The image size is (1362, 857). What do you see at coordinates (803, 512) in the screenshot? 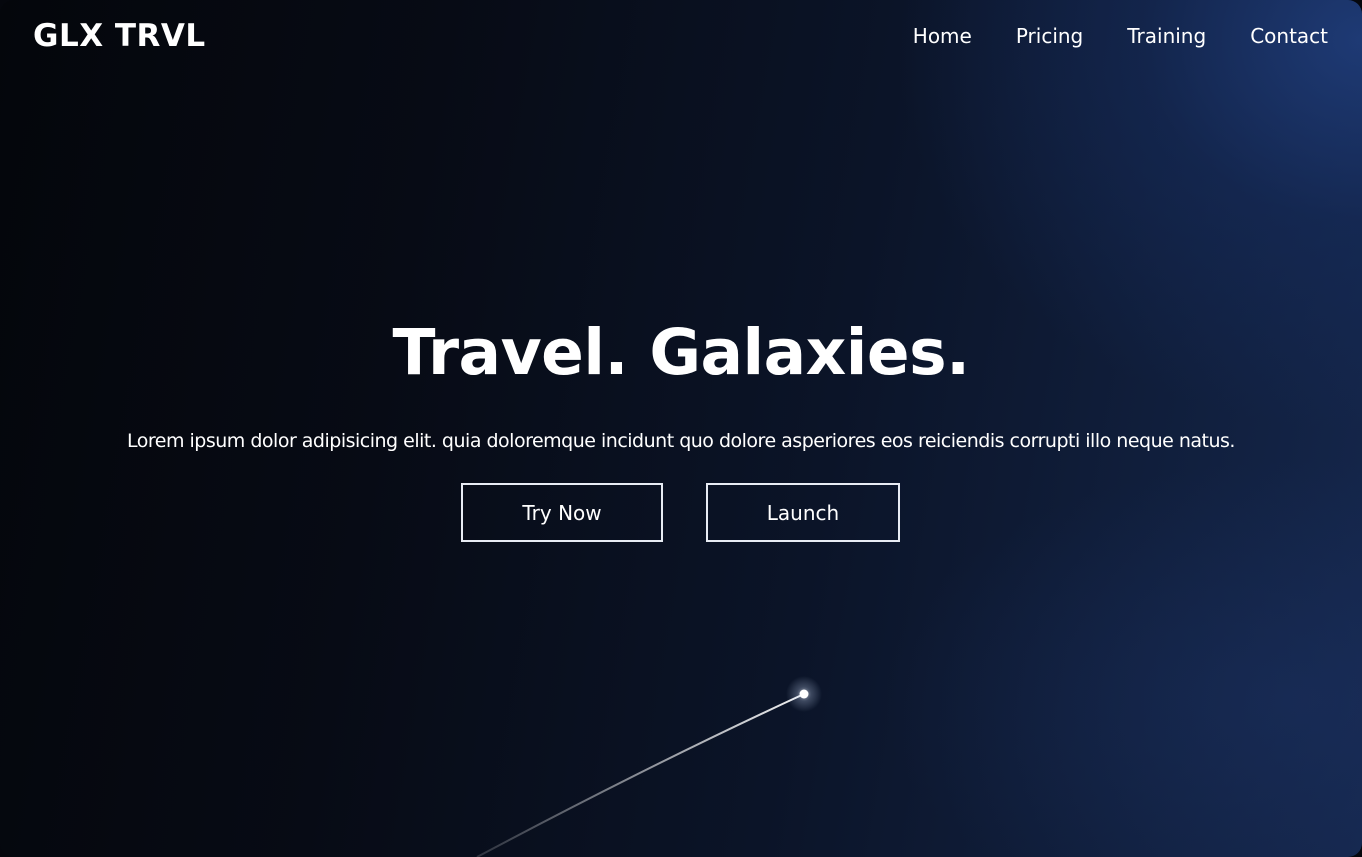
I see `launch-button: Launch` at bounding box center [803, 512].